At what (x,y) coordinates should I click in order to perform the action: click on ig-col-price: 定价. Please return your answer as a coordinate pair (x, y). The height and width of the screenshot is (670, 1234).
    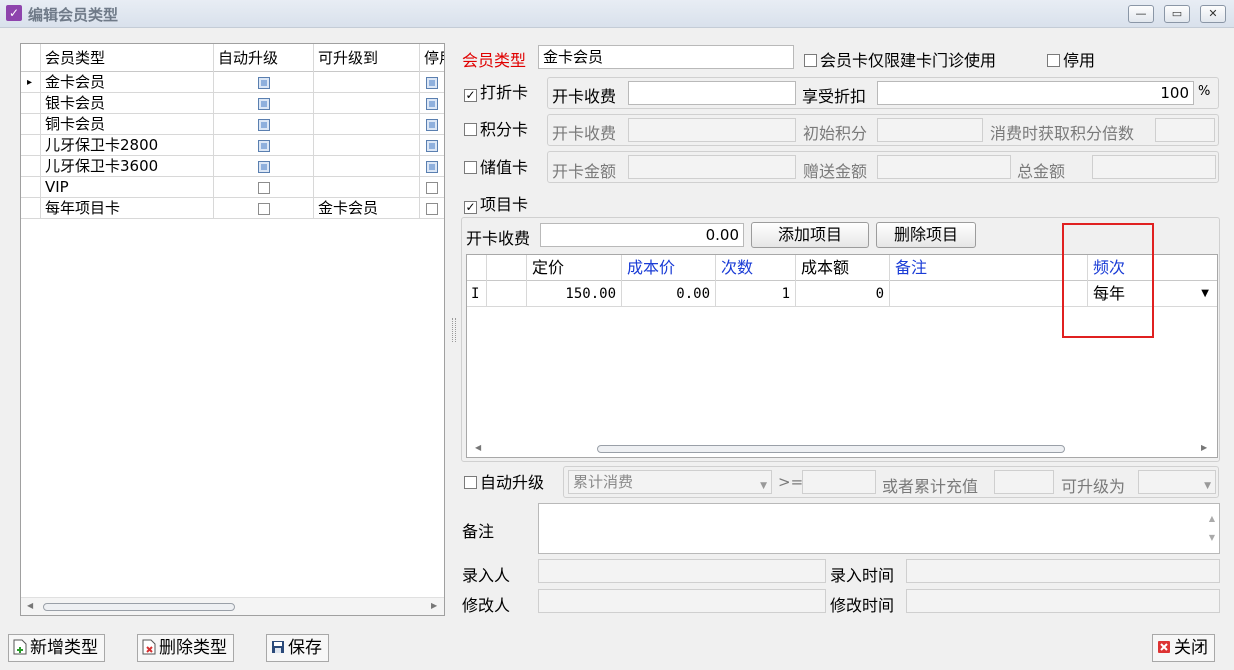
    Looking at the image, I should click on (574, 268).